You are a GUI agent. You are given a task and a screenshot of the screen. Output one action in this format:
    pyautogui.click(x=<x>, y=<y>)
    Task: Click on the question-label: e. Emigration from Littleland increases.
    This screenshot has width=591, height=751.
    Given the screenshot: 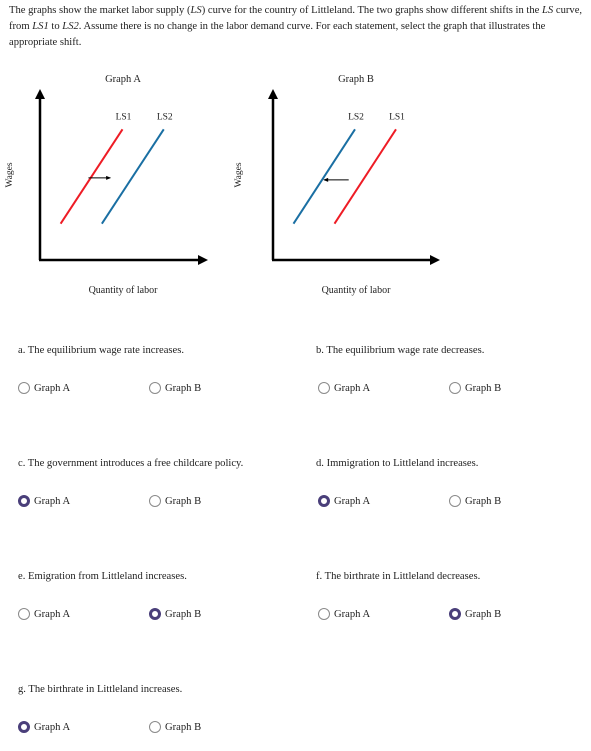 What is the action you would take?
    pyautogui.click(x=102, y=576)
    